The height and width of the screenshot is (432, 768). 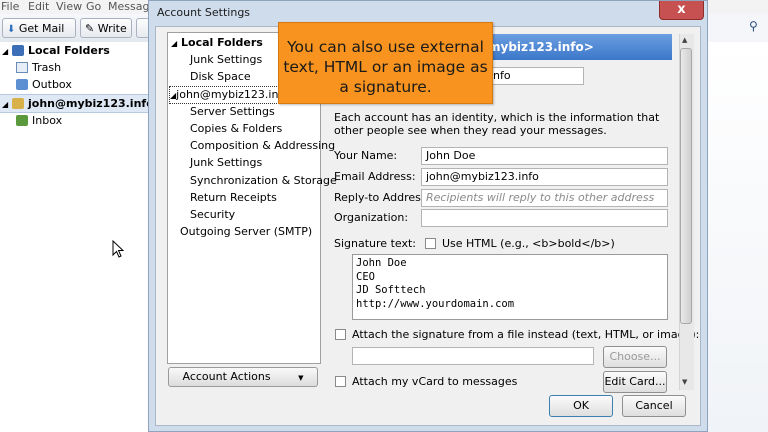 I want to click on attach-vcard-label: Attach my vCard to messages, so click(x=435, y=381).